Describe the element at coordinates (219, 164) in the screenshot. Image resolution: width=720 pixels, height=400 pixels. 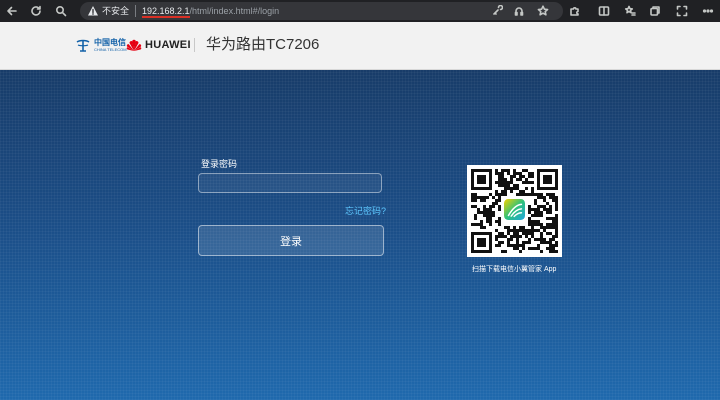
I see `password-label: 登录密码` at that location.